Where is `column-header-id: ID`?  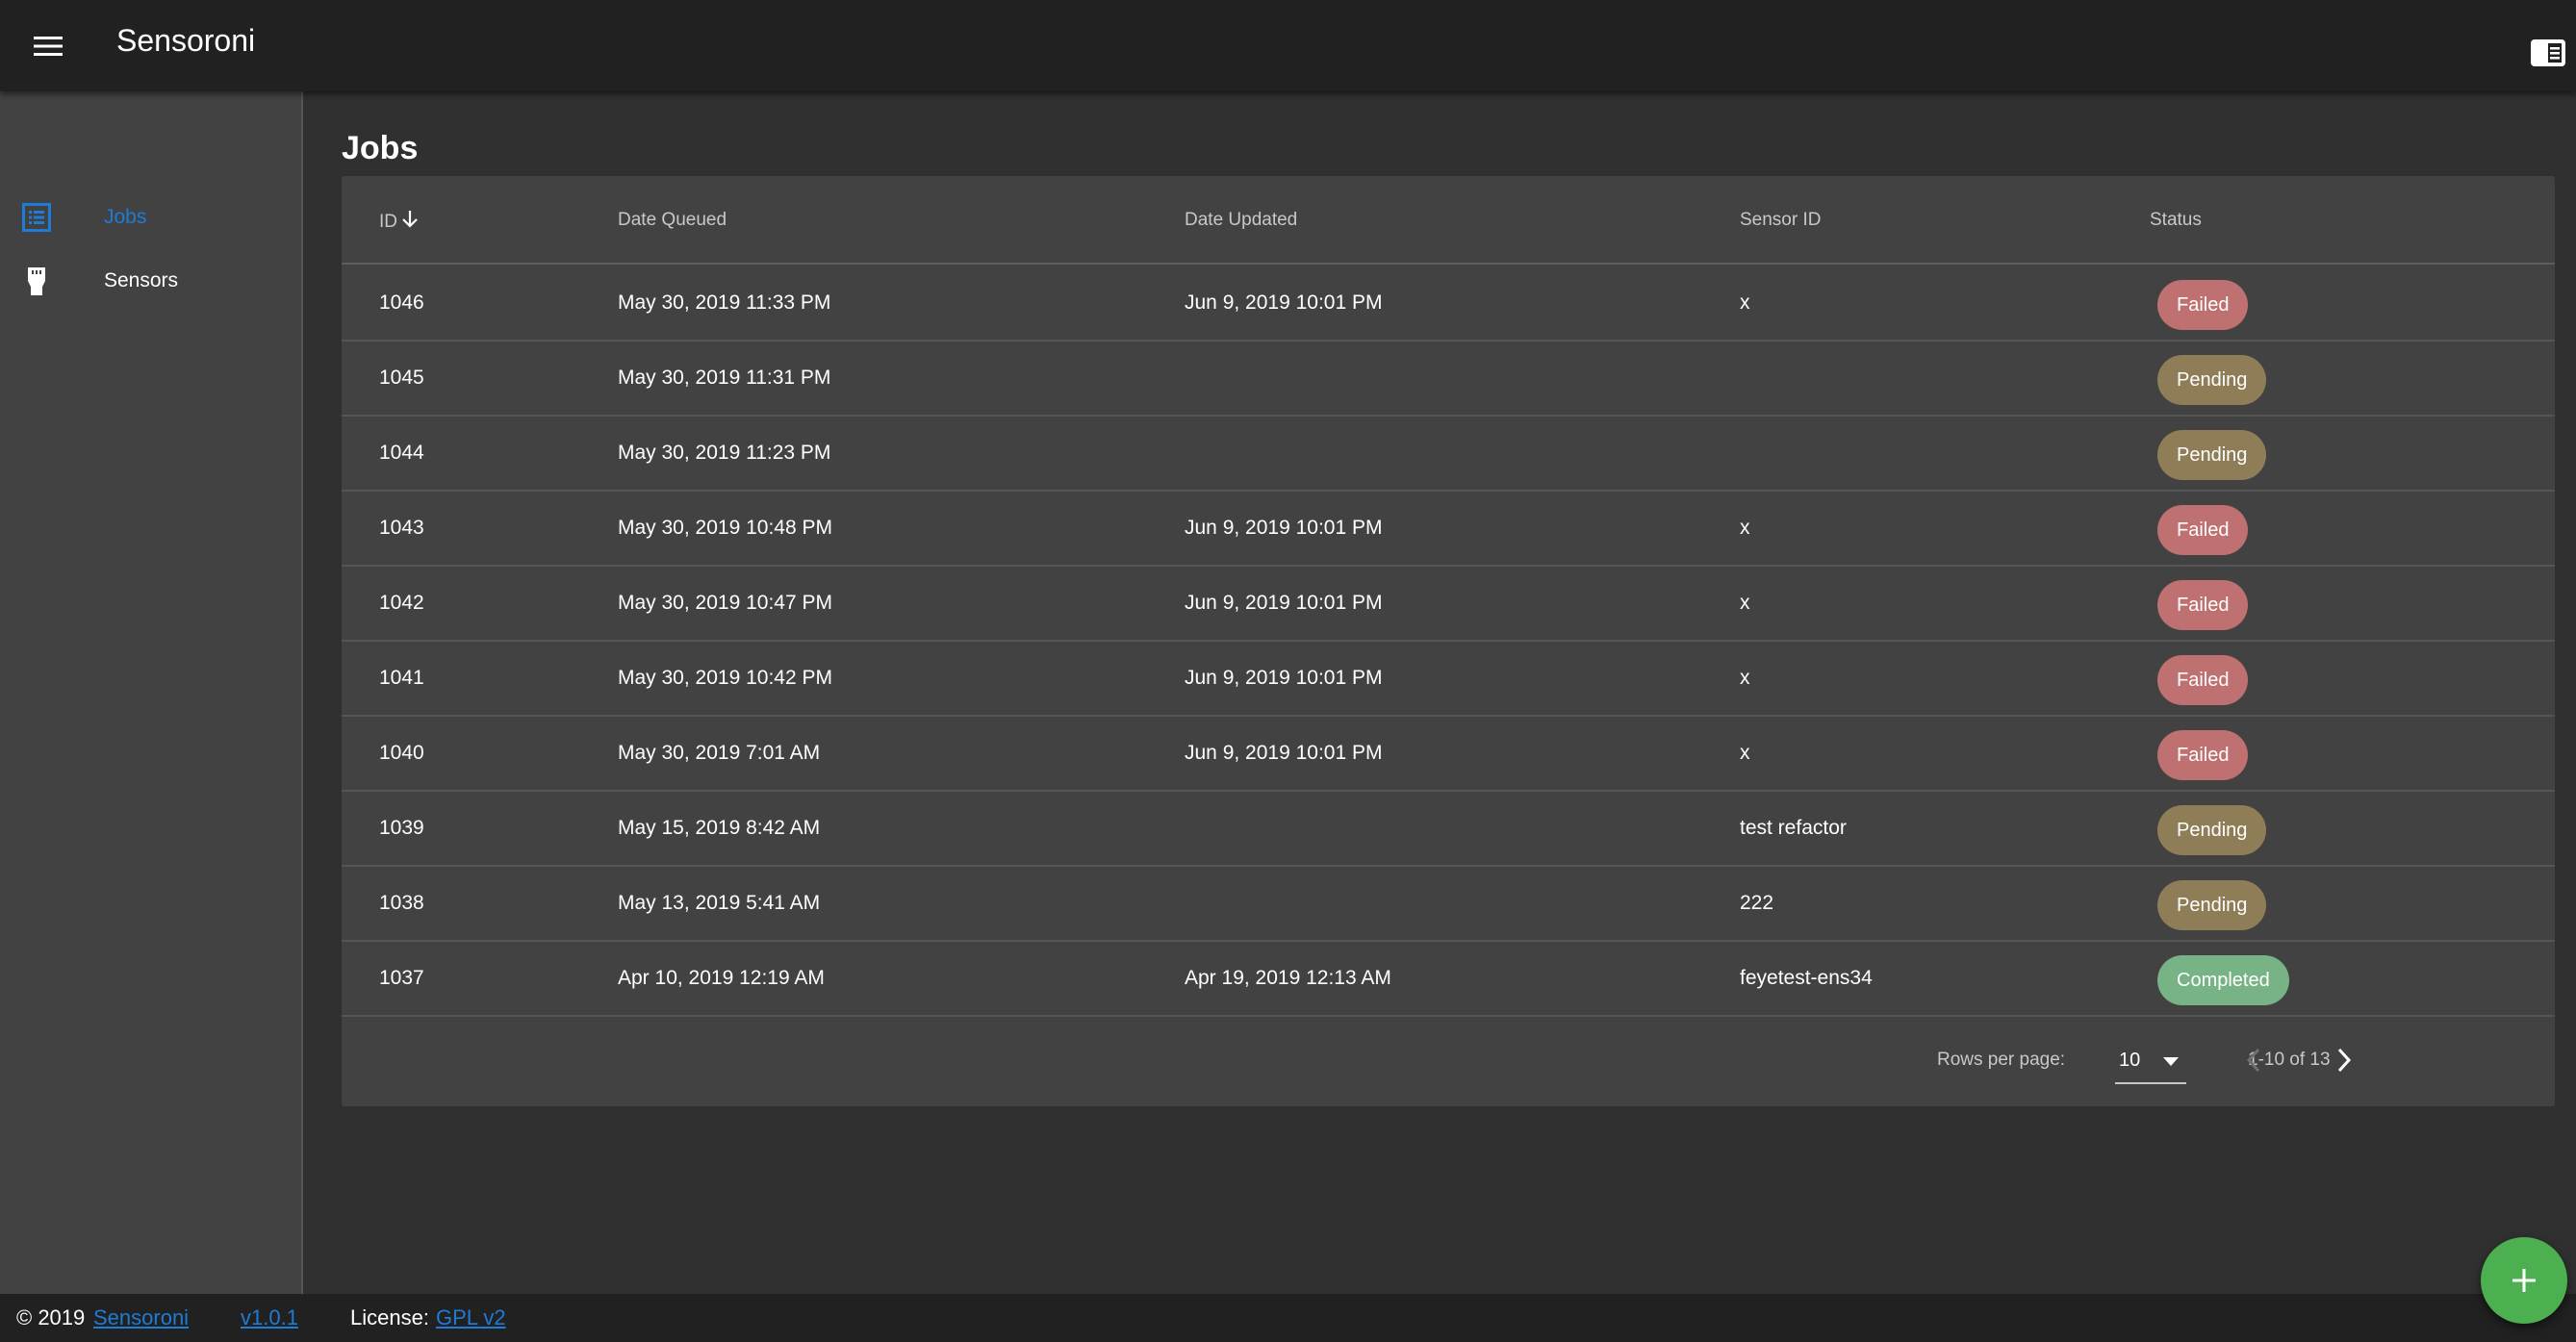 column-header-id: ID is located at coordinates (399, 223).